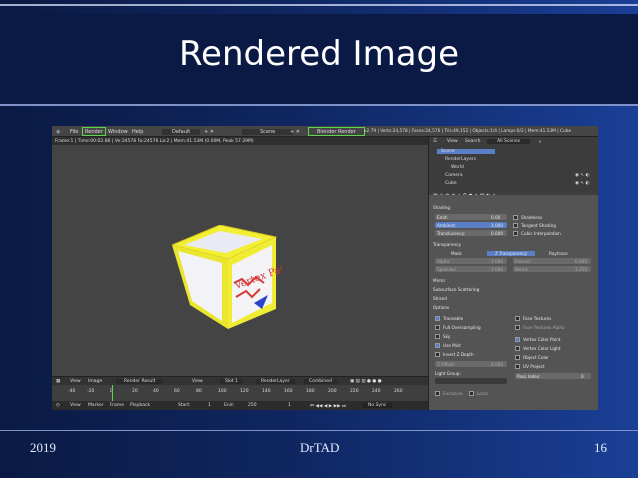 This screenshot has height=478, width=638. Describe the element at coordinates (457, 167) in the screenshot. I see `outliner-item: World` at that location.